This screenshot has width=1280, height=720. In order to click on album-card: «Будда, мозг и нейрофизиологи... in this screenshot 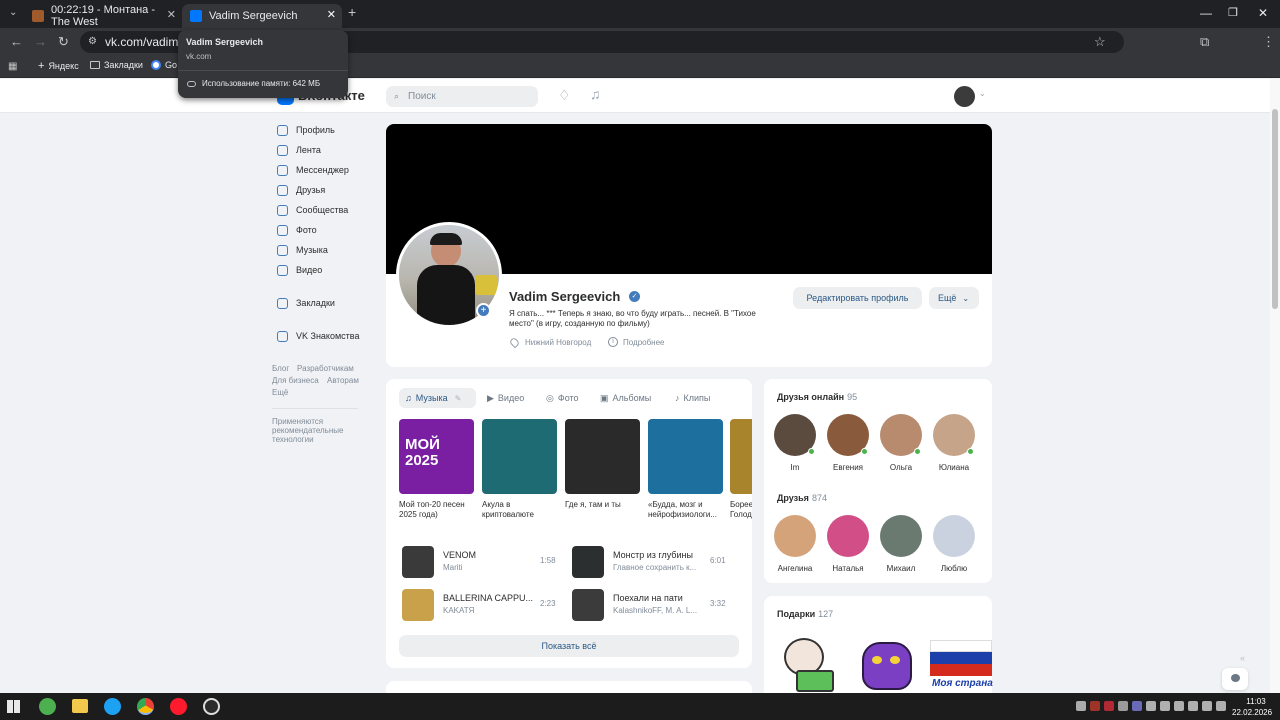, I will do `click(685, 469)`.